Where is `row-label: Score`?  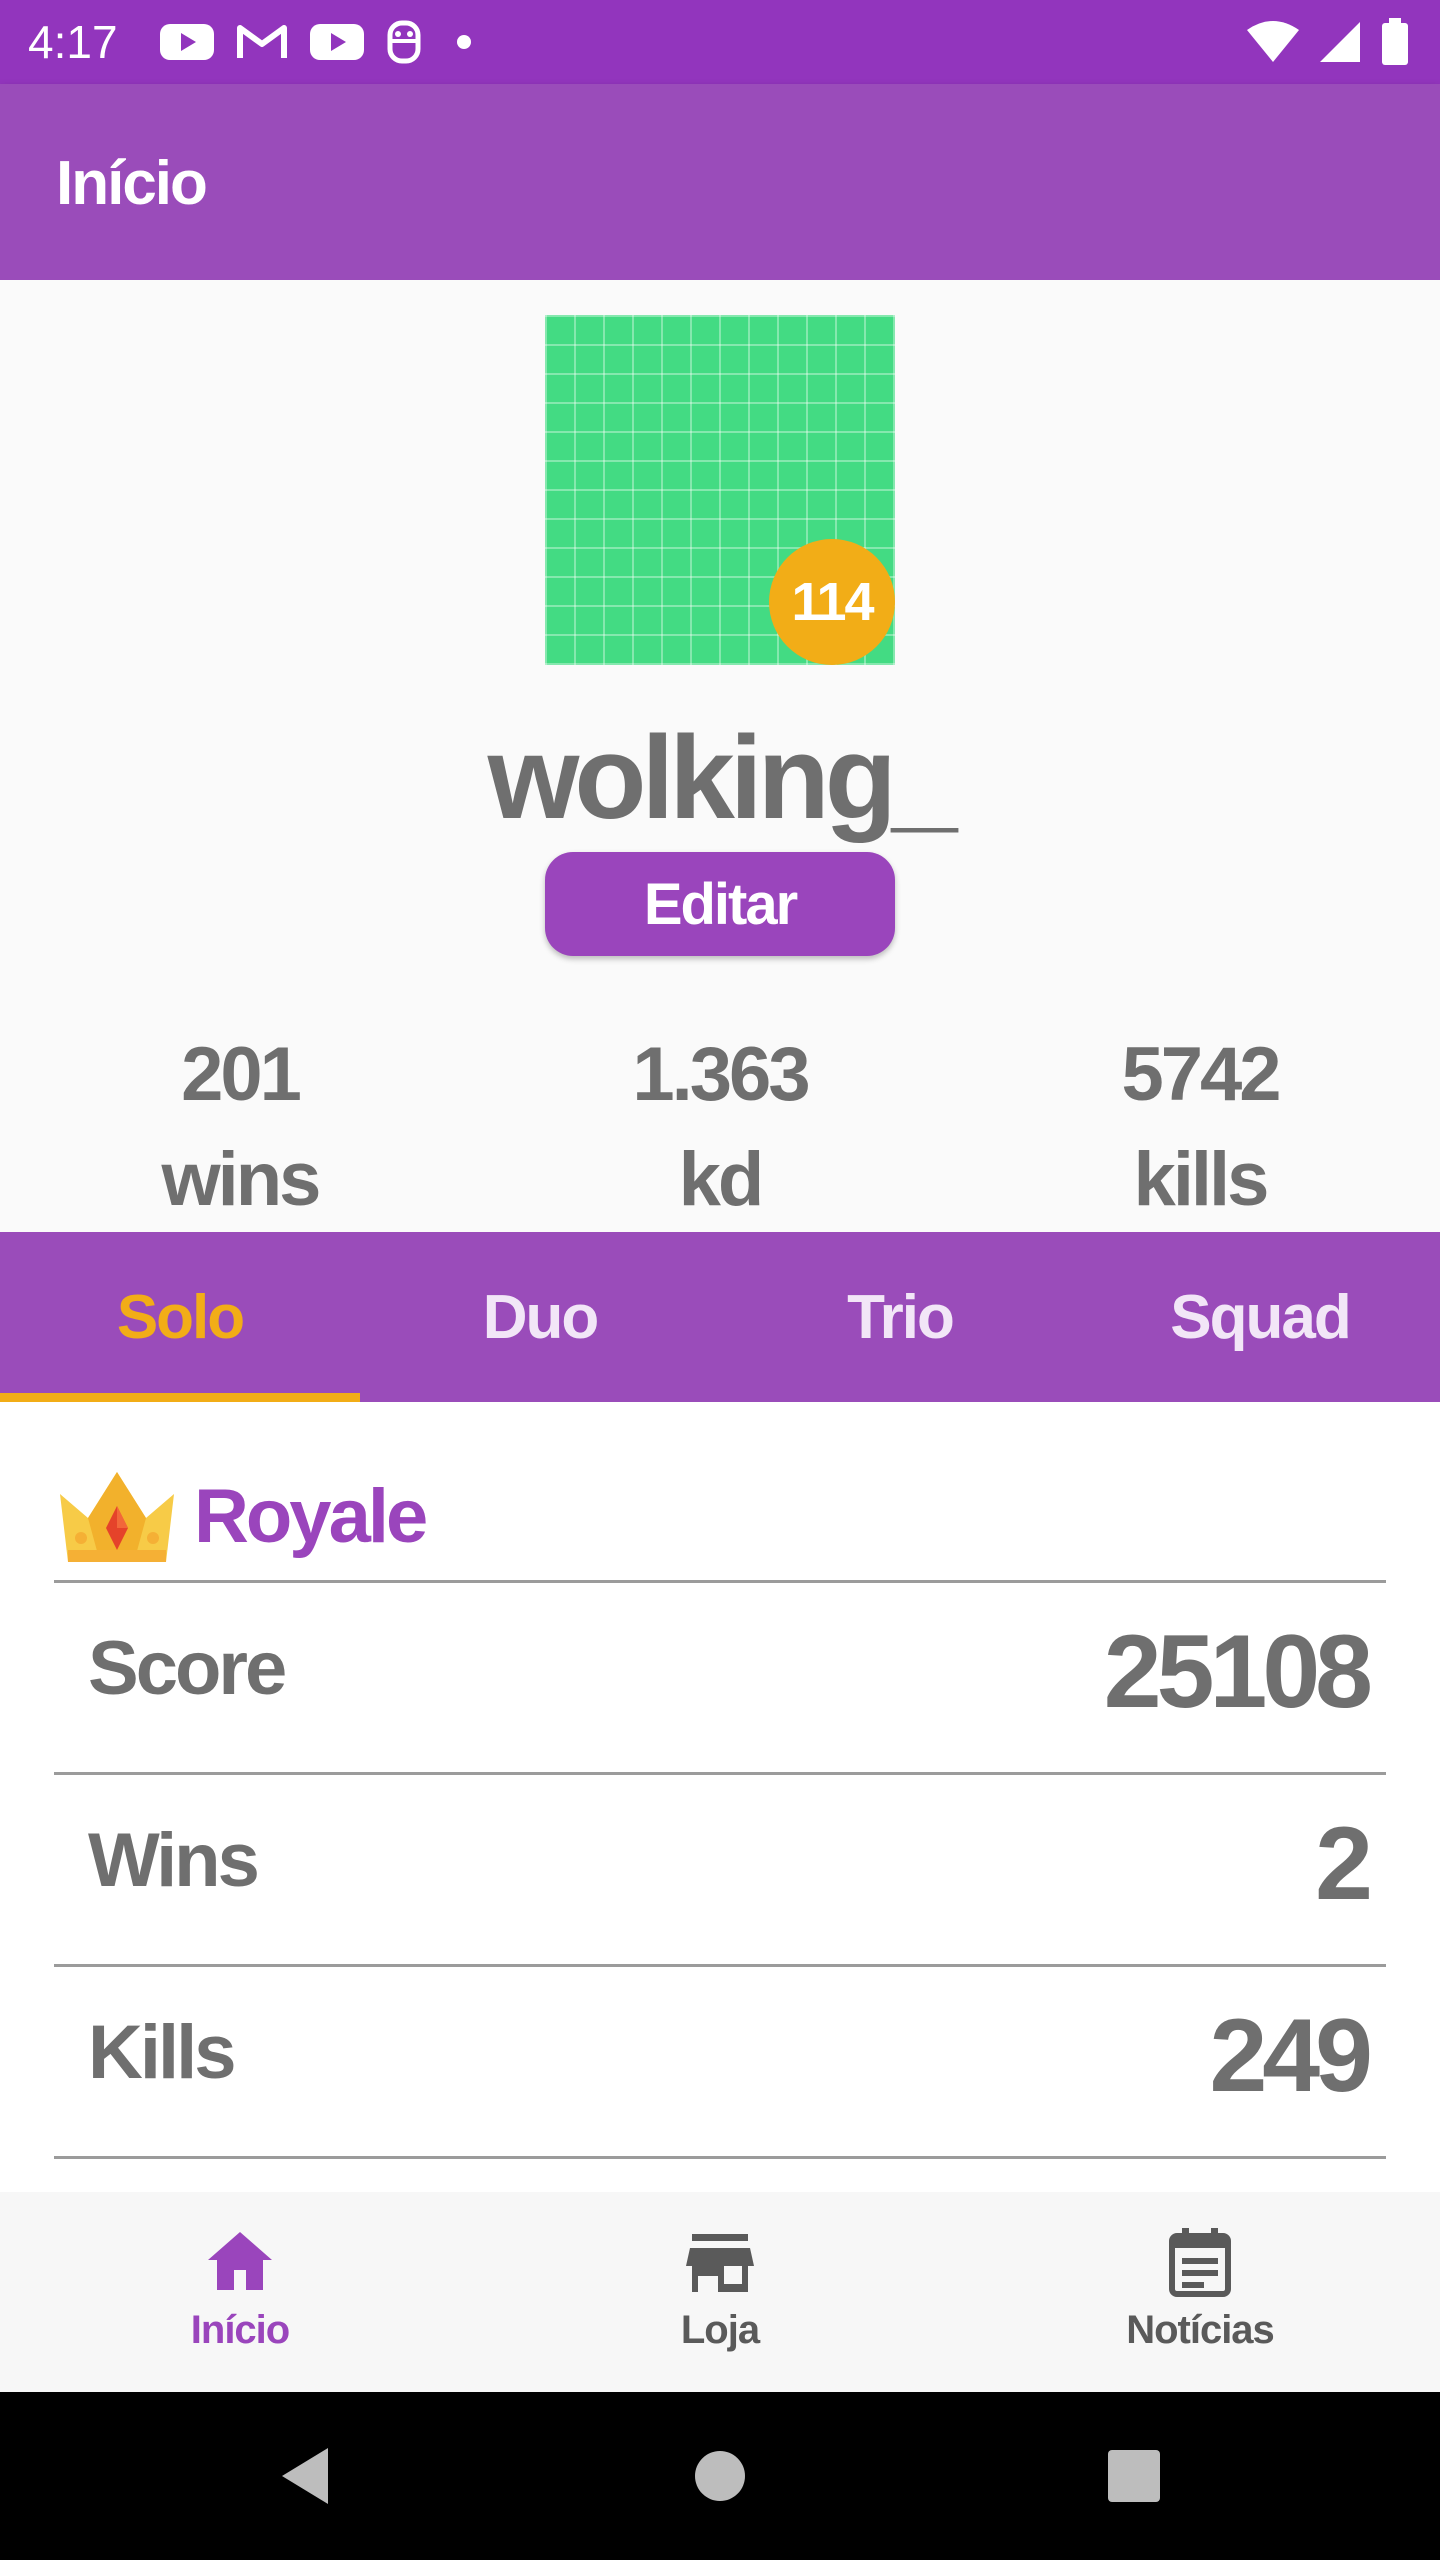
row-label: Score is located at coordinates (187, 1668).